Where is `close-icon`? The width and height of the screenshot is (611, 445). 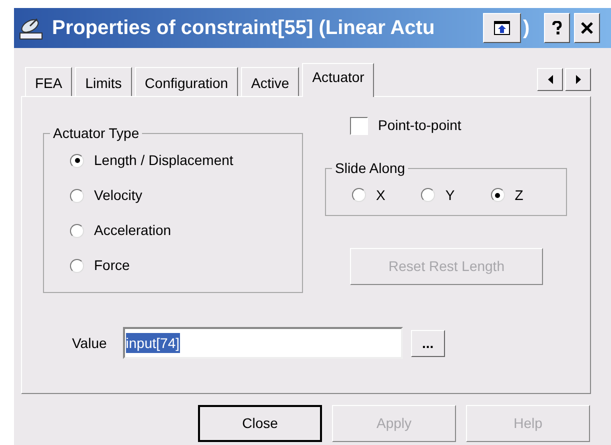 close-icon is located at coordinates (586, 28).